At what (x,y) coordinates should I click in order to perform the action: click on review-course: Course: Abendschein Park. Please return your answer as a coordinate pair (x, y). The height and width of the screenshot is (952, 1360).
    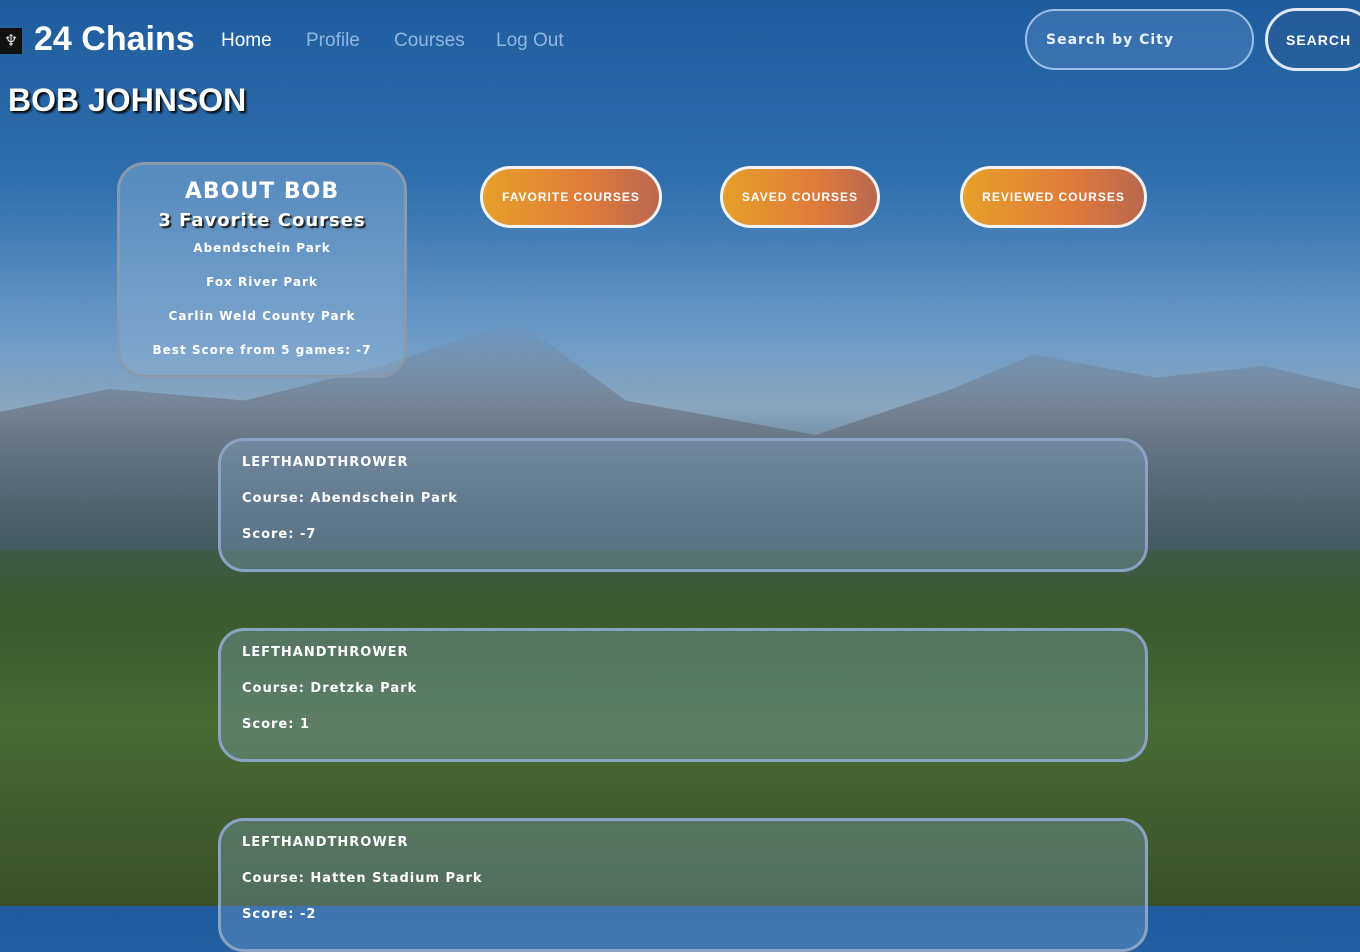
    Looking at the image, I should click on (350, 498).